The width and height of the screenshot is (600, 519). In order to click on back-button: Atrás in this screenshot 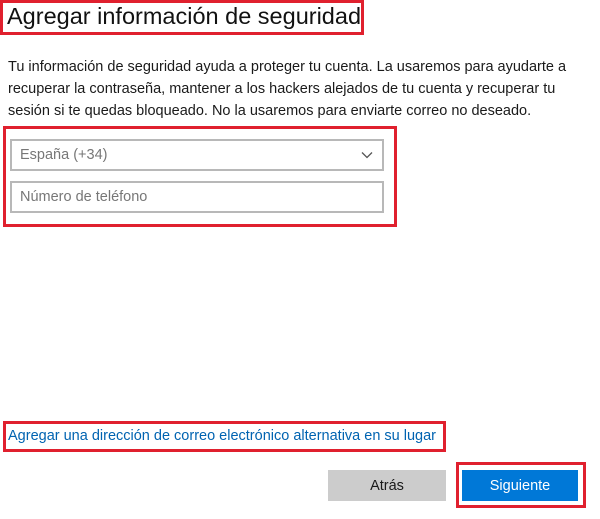, I will do `click(387, 485)`.